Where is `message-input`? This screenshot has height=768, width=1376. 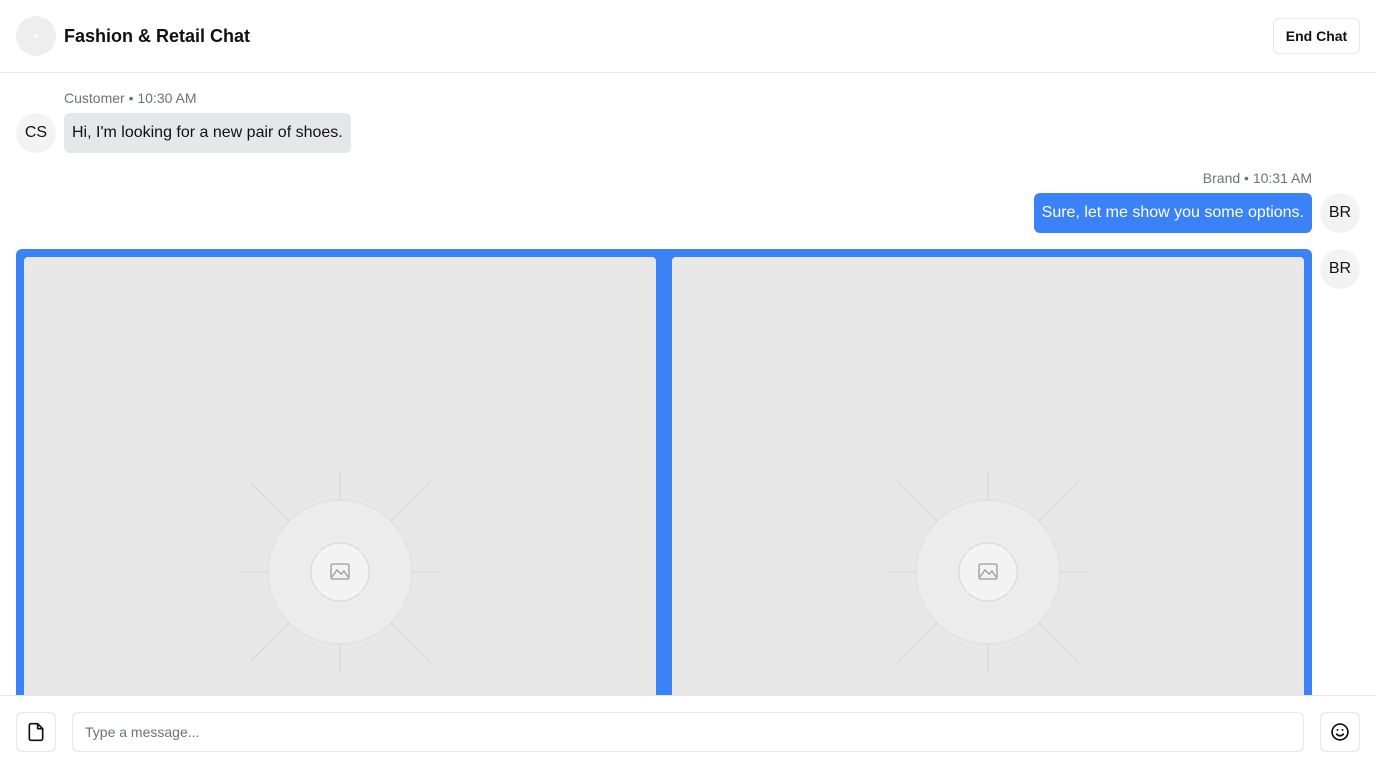 message-input is located at coordinates (688, 732).